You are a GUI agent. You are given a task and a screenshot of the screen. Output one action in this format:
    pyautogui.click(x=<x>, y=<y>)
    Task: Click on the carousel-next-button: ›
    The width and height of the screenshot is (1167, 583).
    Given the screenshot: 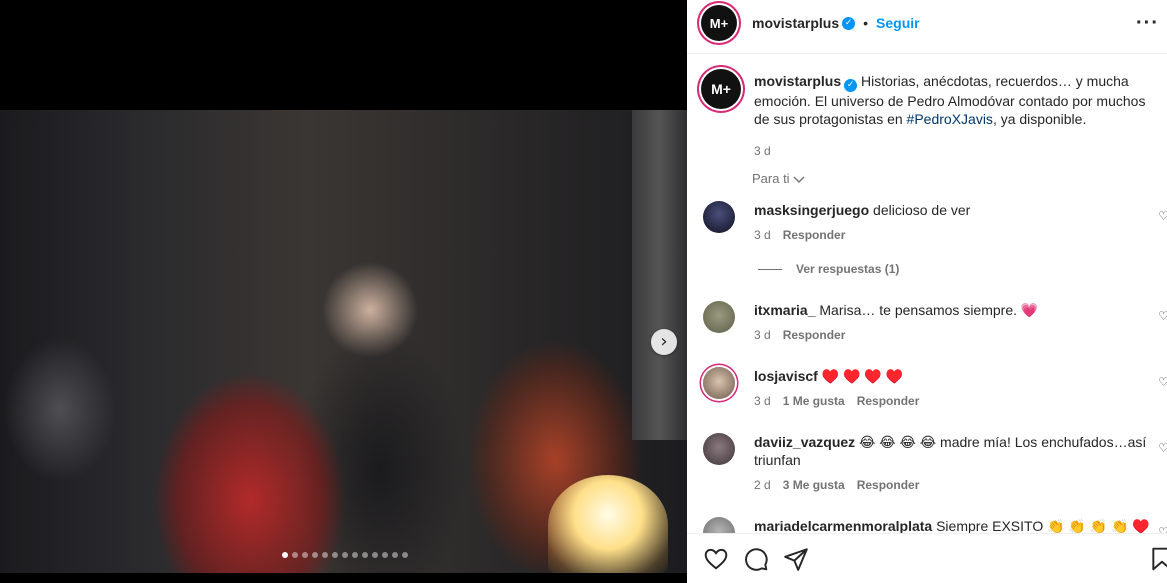 What is the action you would take?
    pyautogui.click(x=664, y=342)
    